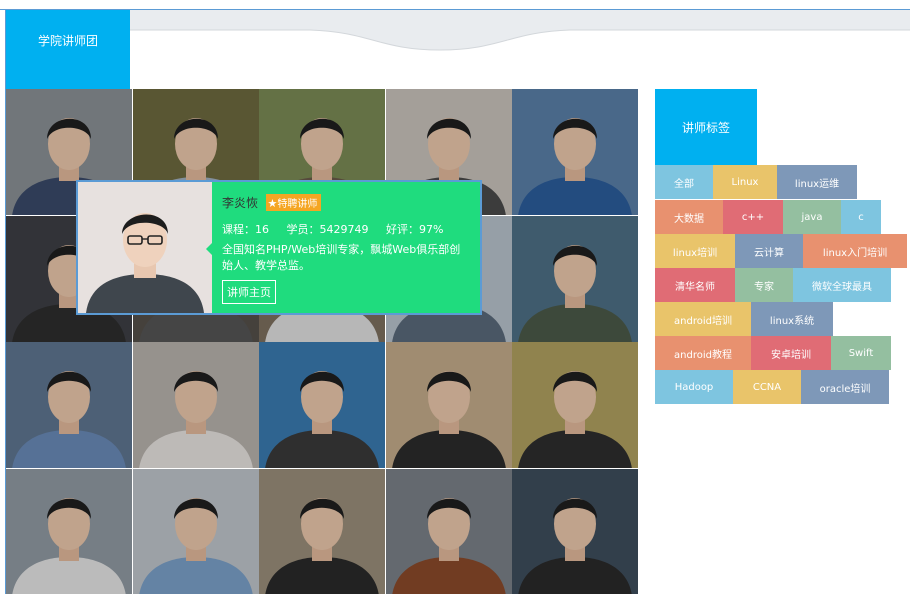 The image size is (910, 594). What do you see at coordinates (327, 229) in the screenshot?
I see `student-count: 学员：5429749` at bounding box center [327, 229].